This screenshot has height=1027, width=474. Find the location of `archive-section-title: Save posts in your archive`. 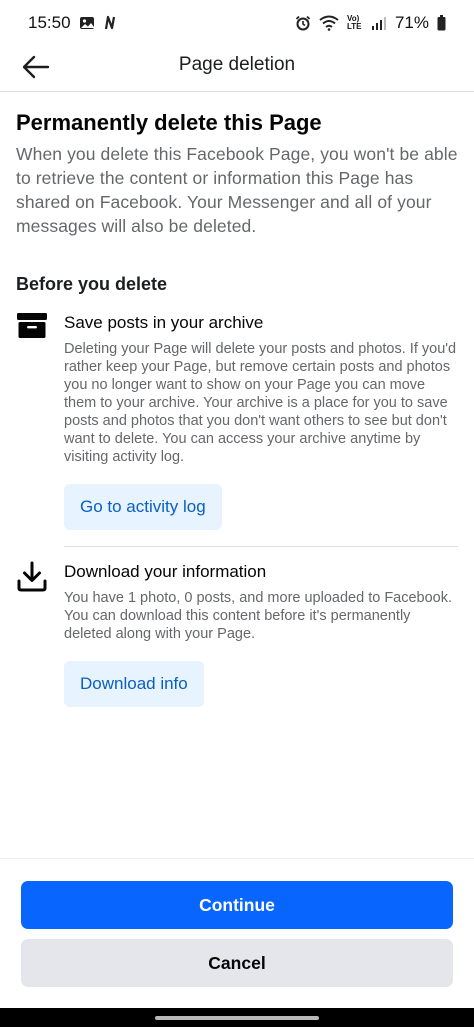

archive-section-title: Save posts in your archive is located at coordinates (164, 322).